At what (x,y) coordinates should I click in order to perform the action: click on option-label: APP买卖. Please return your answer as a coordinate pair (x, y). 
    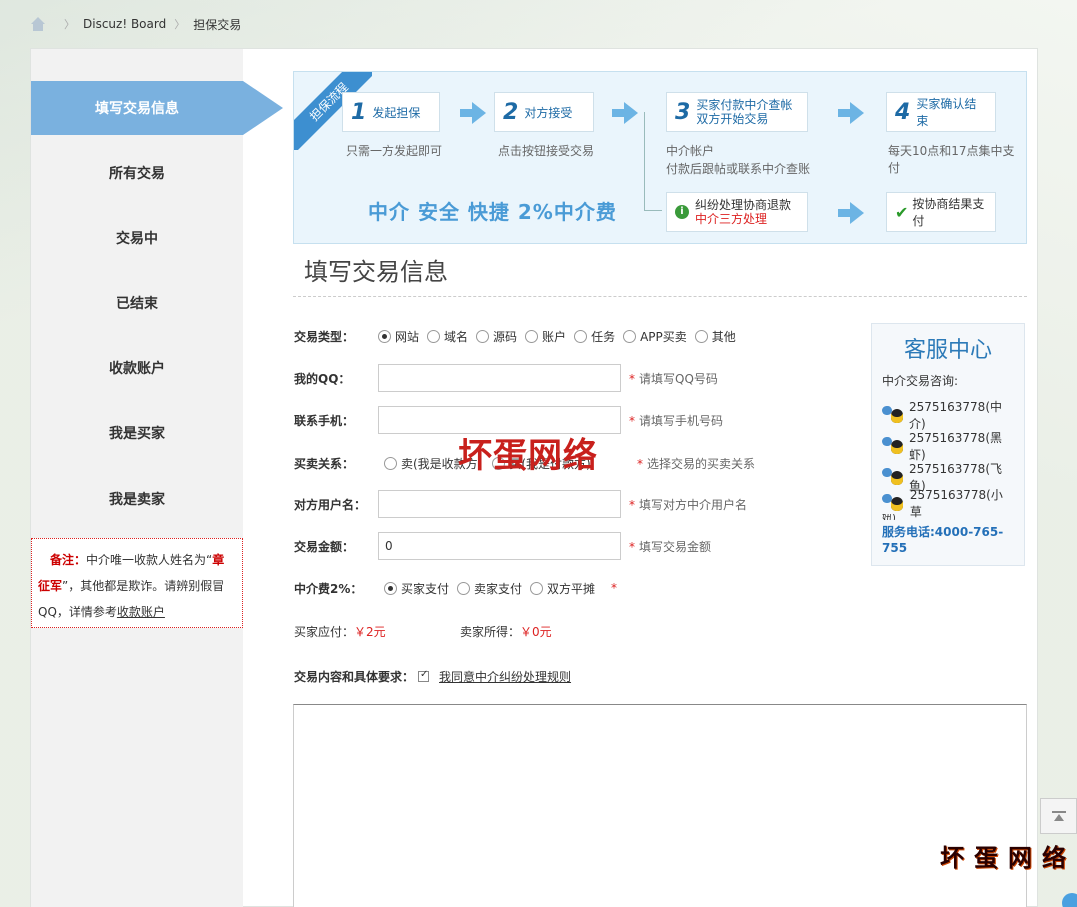
    Looking at the image, I should click on (663, 336).